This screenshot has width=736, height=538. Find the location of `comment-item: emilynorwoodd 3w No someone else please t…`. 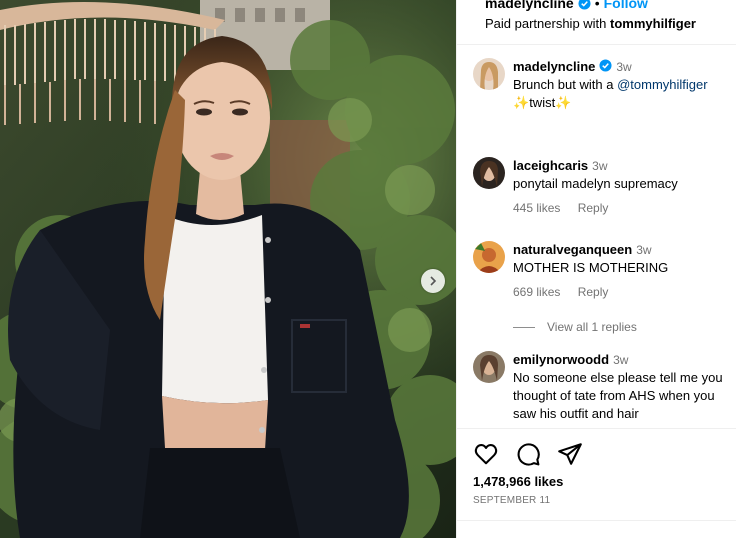

comment-item: emilynorwoodd 3w No someone else please t… is located at coordinates (604, 387).